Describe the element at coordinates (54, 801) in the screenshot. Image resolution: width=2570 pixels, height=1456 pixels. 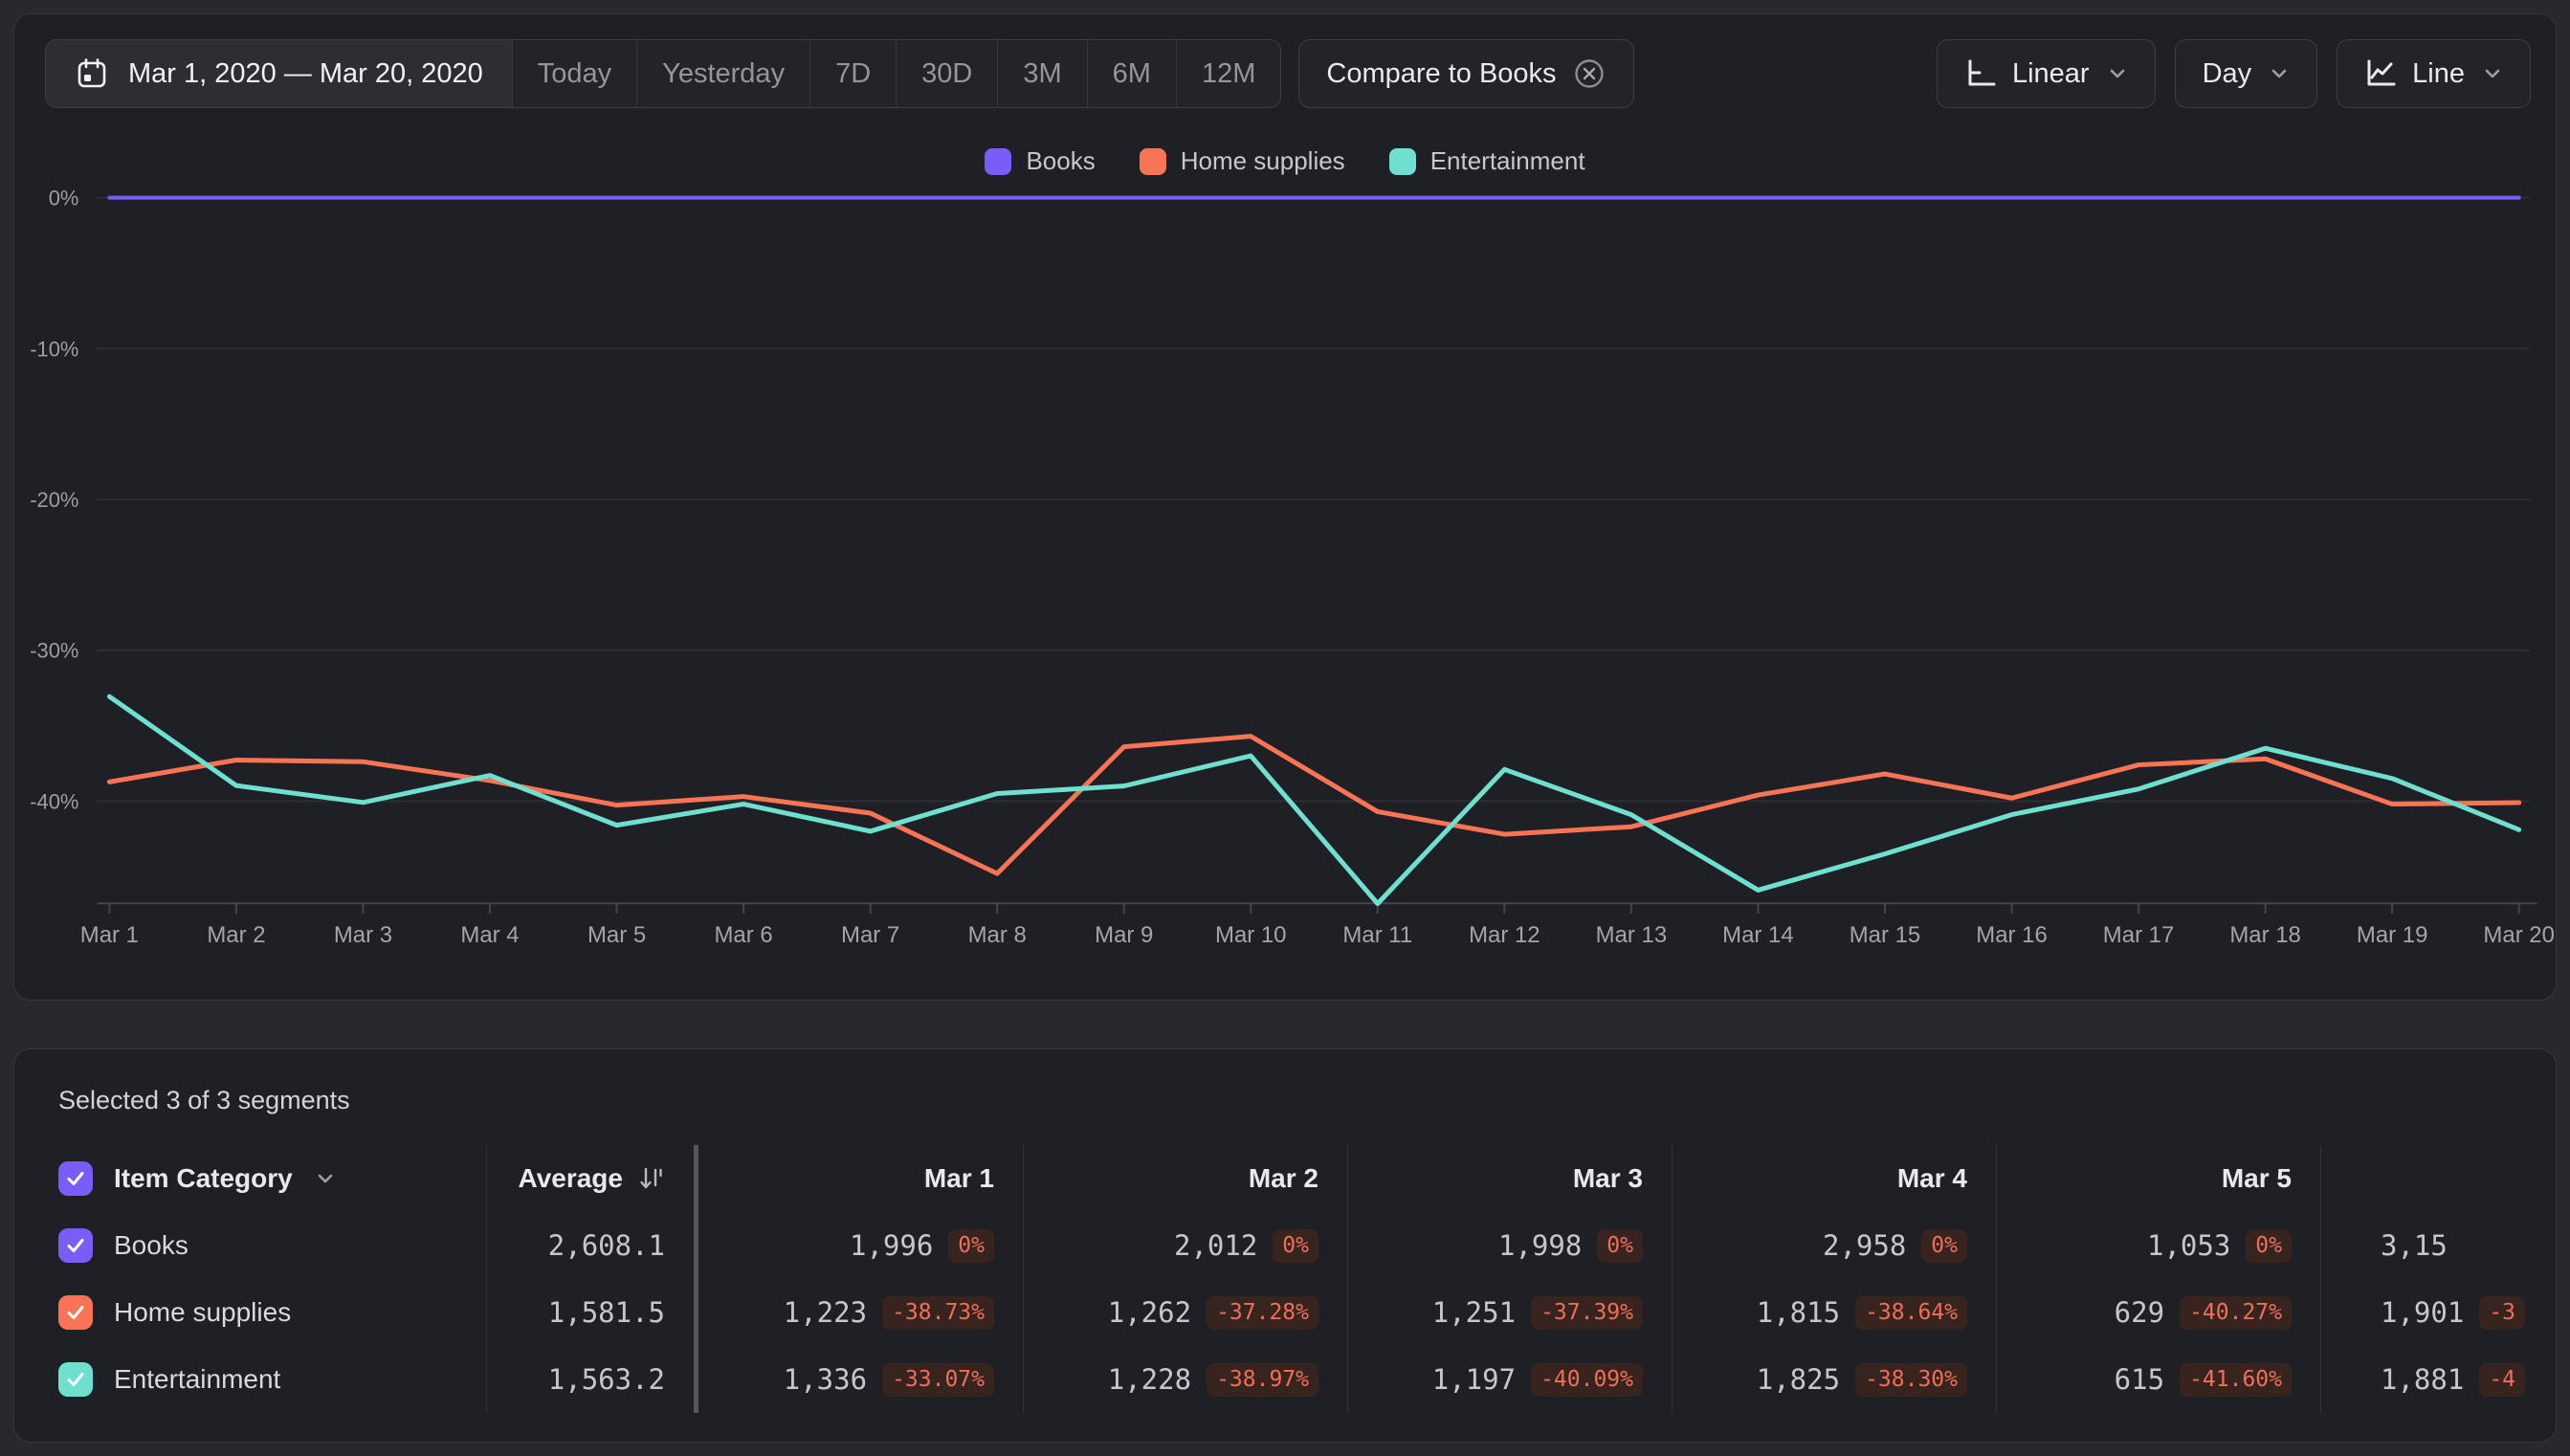
I see `svg-text: -40%` at that location.